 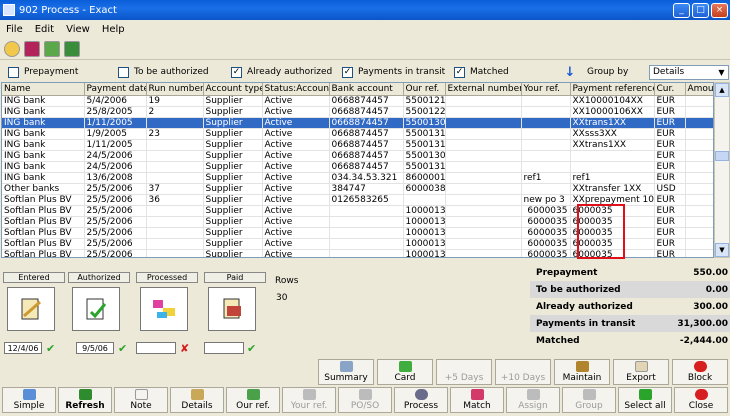 What do you see at coordinates (701, 400) in the screenshot?
I see `close-button: Close` at bounding box center [701, 400].